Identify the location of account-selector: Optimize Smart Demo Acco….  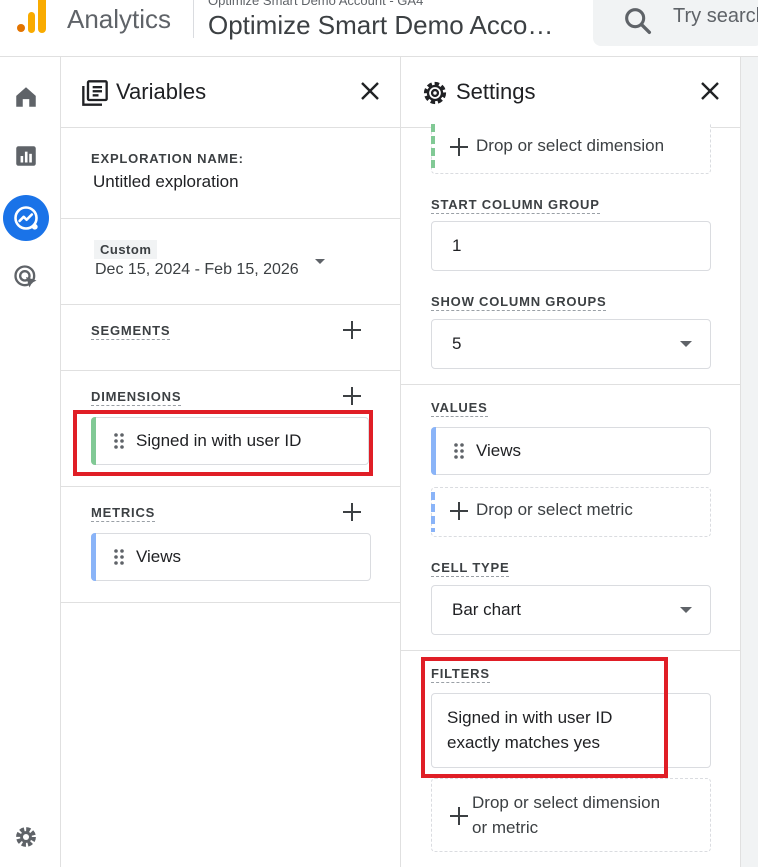
(380, 25).